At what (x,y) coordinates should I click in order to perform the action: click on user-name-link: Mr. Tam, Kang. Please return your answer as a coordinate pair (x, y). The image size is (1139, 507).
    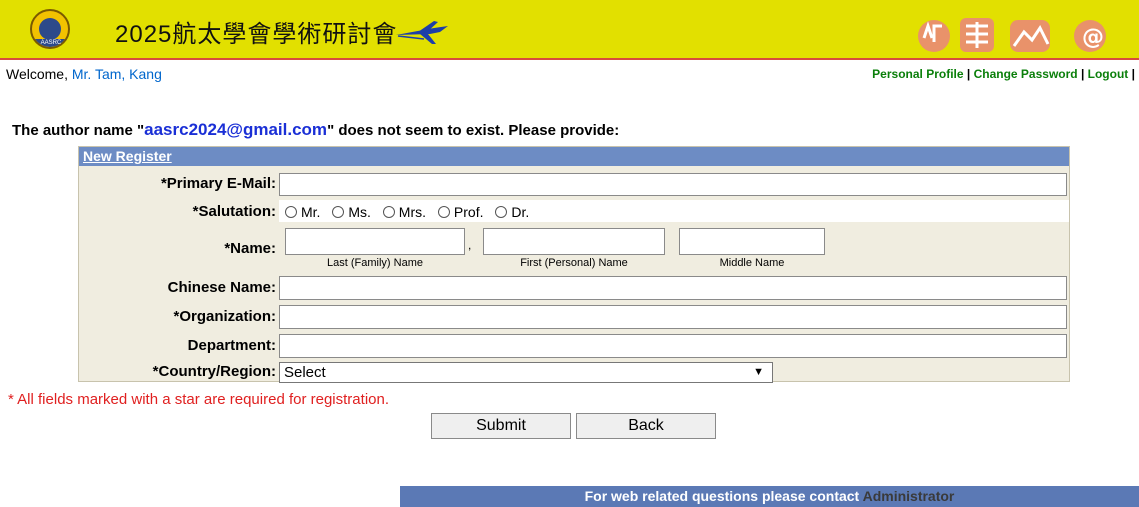
    Looking at the image, I should click on (117, 74).